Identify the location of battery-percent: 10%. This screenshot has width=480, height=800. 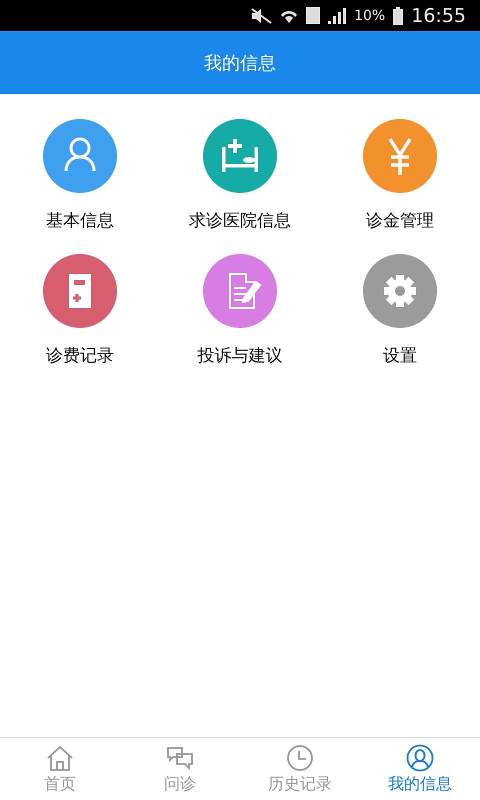
(370, 16).